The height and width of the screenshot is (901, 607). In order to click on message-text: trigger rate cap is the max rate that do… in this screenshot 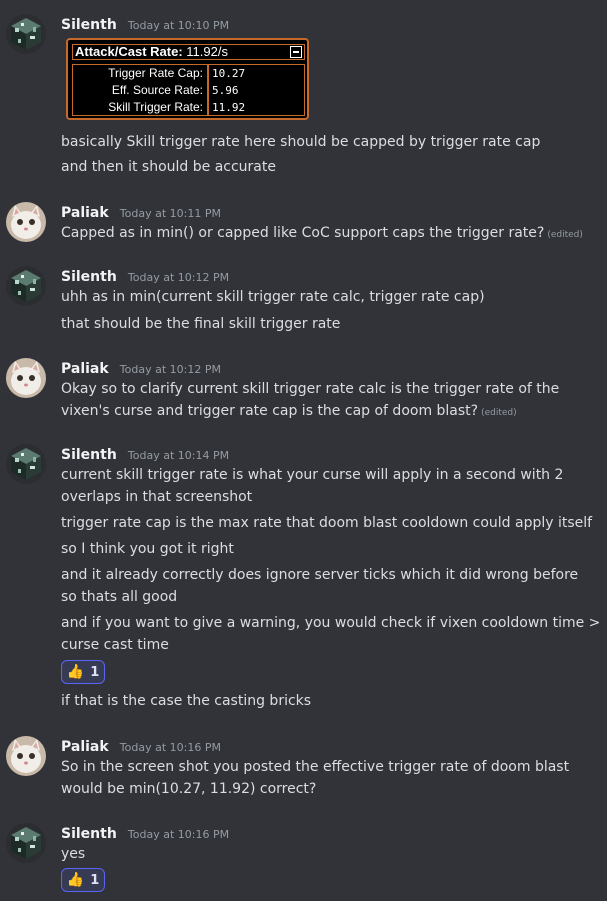, I will do `click(327, 523)`.